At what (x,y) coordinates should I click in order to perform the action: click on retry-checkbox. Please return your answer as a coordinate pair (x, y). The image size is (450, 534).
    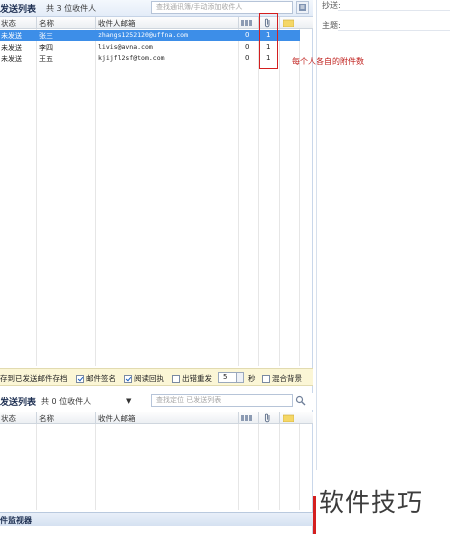
    Looking at the image, I should click on (176, 378).